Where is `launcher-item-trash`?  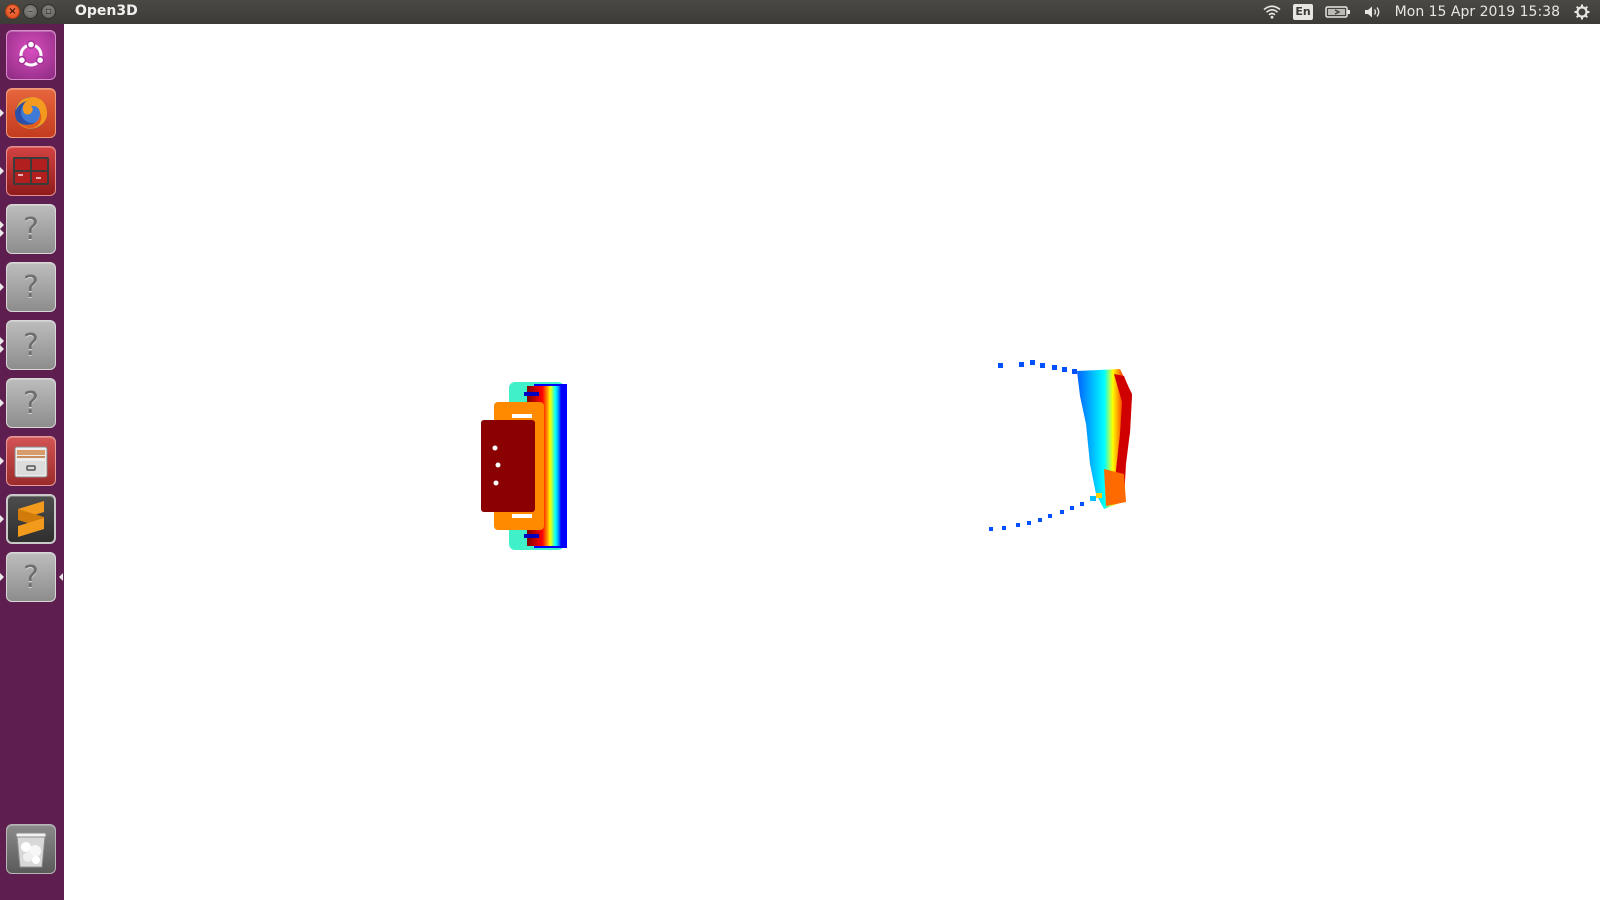 launcher-item-trash is located at coordinates (31, 849).